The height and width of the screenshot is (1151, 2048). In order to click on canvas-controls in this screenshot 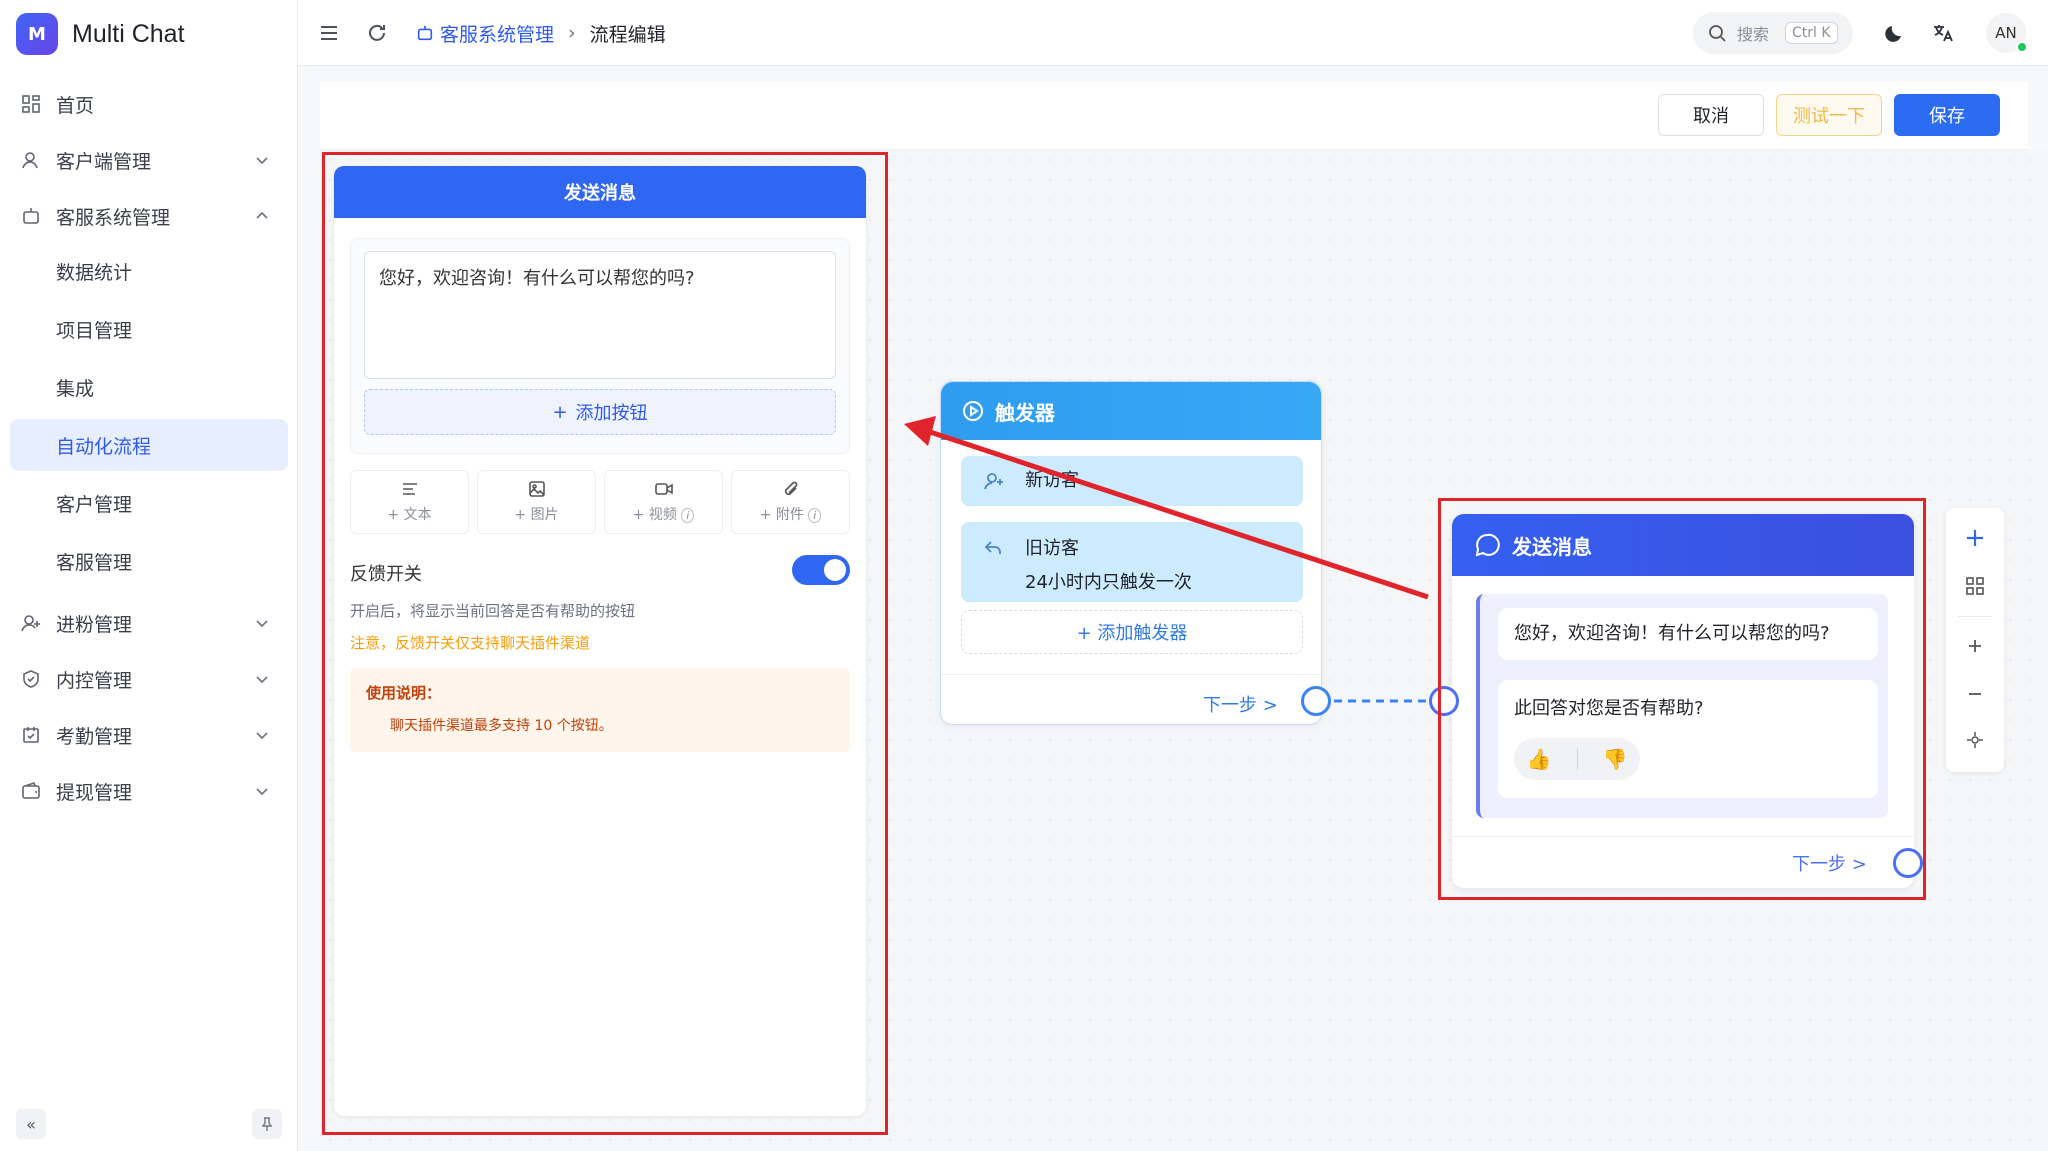, I will do `click(1975, 640)`.